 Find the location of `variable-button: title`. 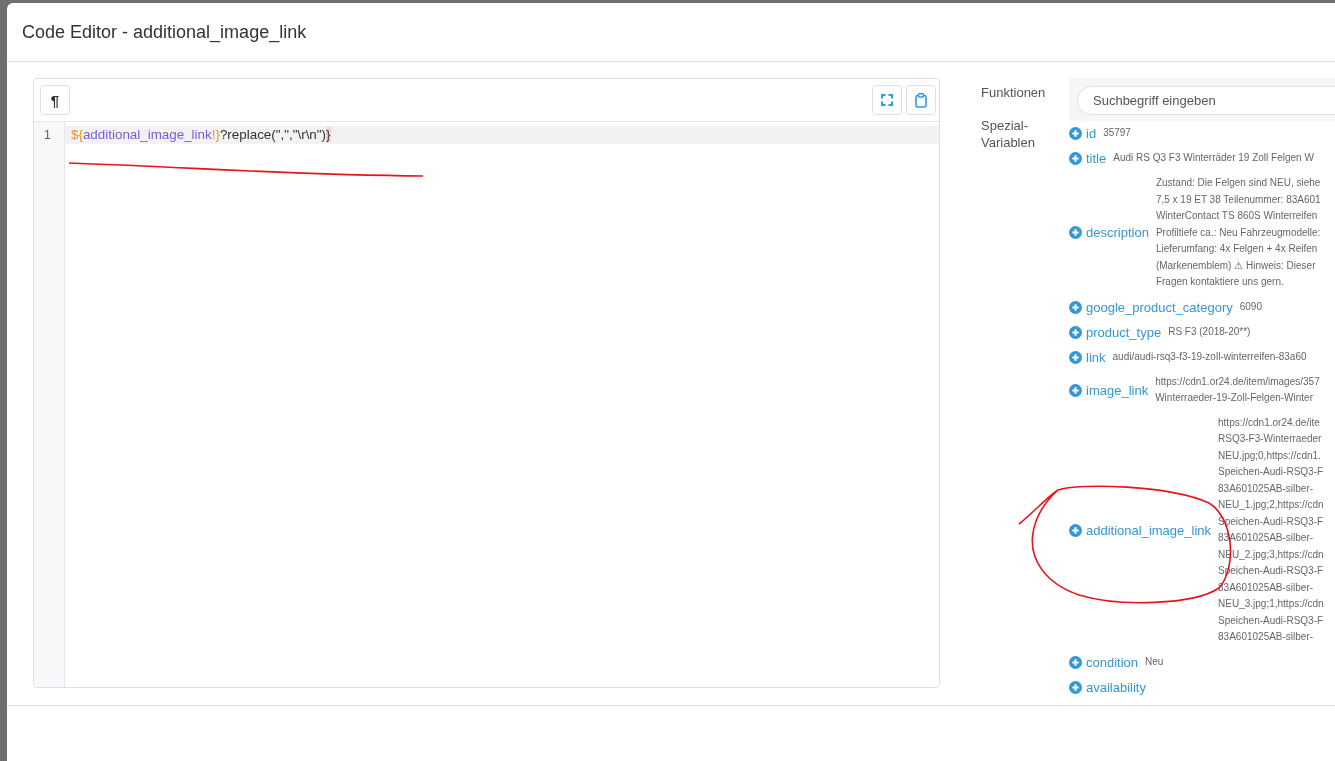

variable-button: title is located at coordinates (1088, 158).